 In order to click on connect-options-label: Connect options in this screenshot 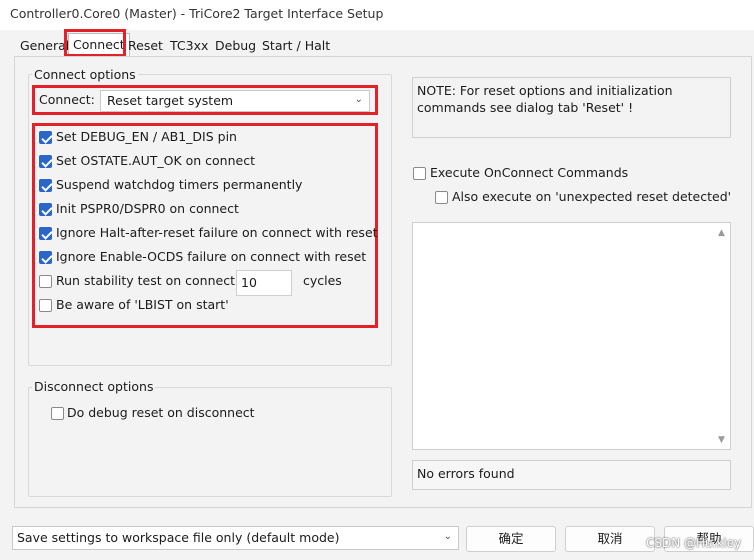, I will do `click(85, 74)`.